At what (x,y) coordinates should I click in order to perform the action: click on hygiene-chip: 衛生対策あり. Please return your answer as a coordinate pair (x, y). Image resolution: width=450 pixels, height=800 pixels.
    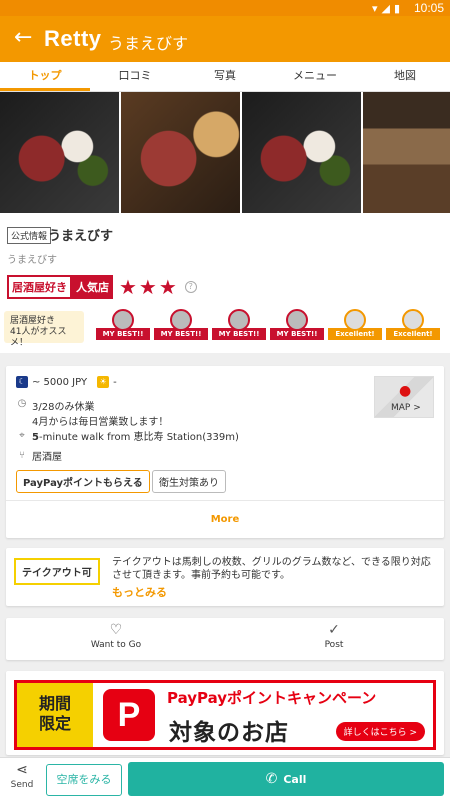
    Looking at the image, I should click on (189, 481).